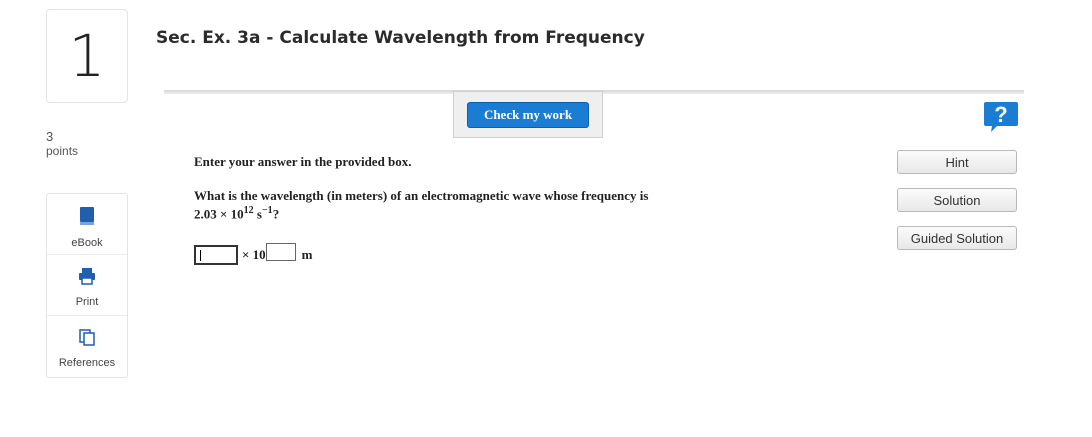  I want to click on frequency-exponent: 12, so click(248, 210).